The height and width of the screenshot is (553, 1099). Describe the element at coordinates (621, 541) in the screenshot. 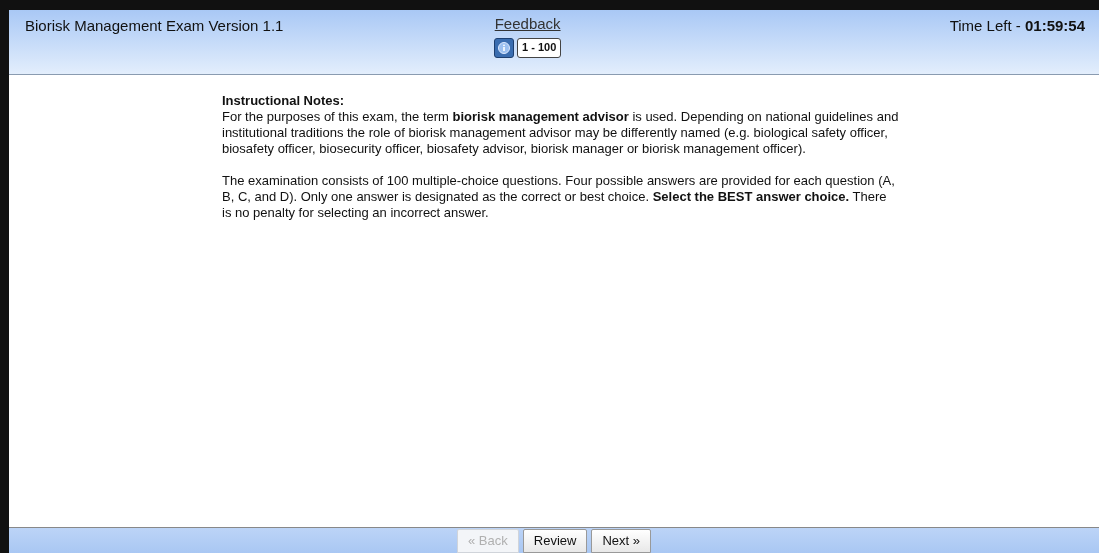

I see `nav-button: Next »` at that location.